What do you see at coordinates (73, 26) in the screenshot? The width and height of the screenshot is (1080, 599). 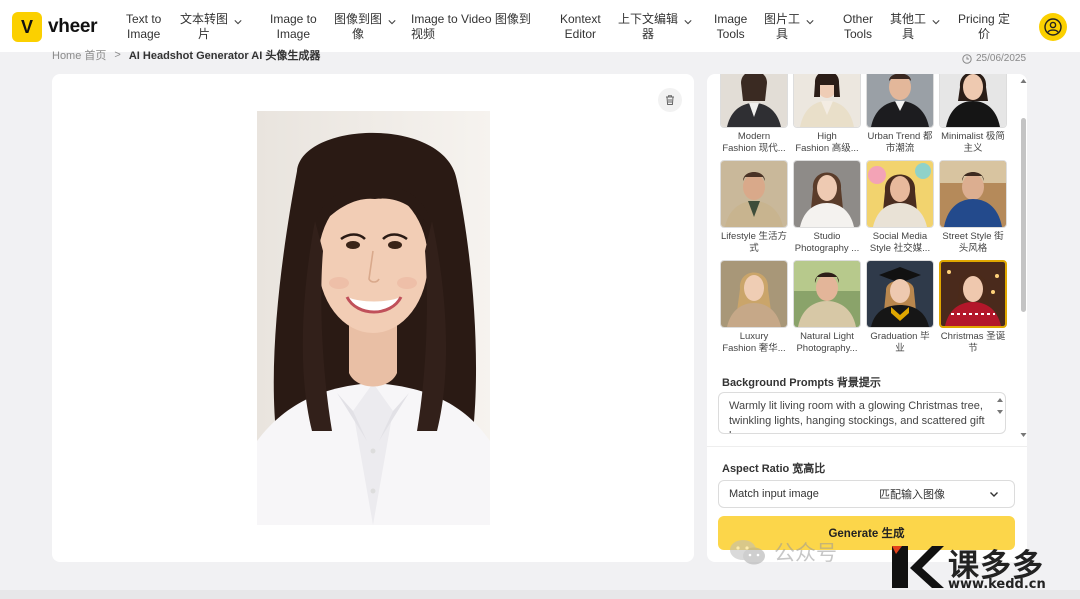 I see `brand-name: vheer` at bounding box center [73, 26].